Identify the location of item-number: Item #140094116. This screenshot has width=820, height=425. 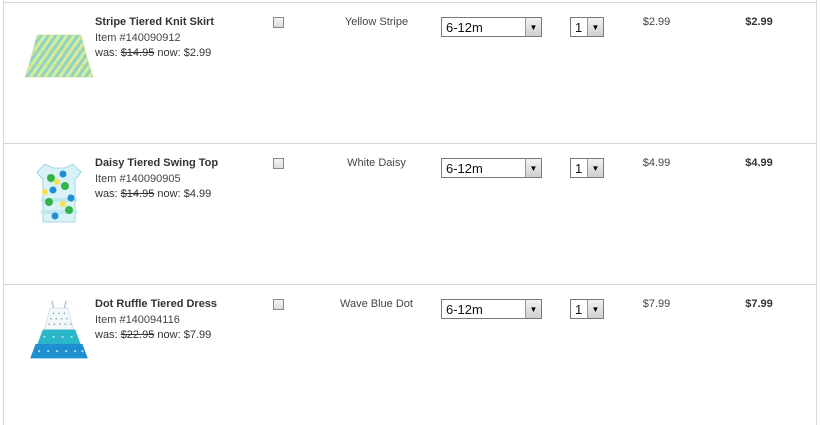
(137, 320).